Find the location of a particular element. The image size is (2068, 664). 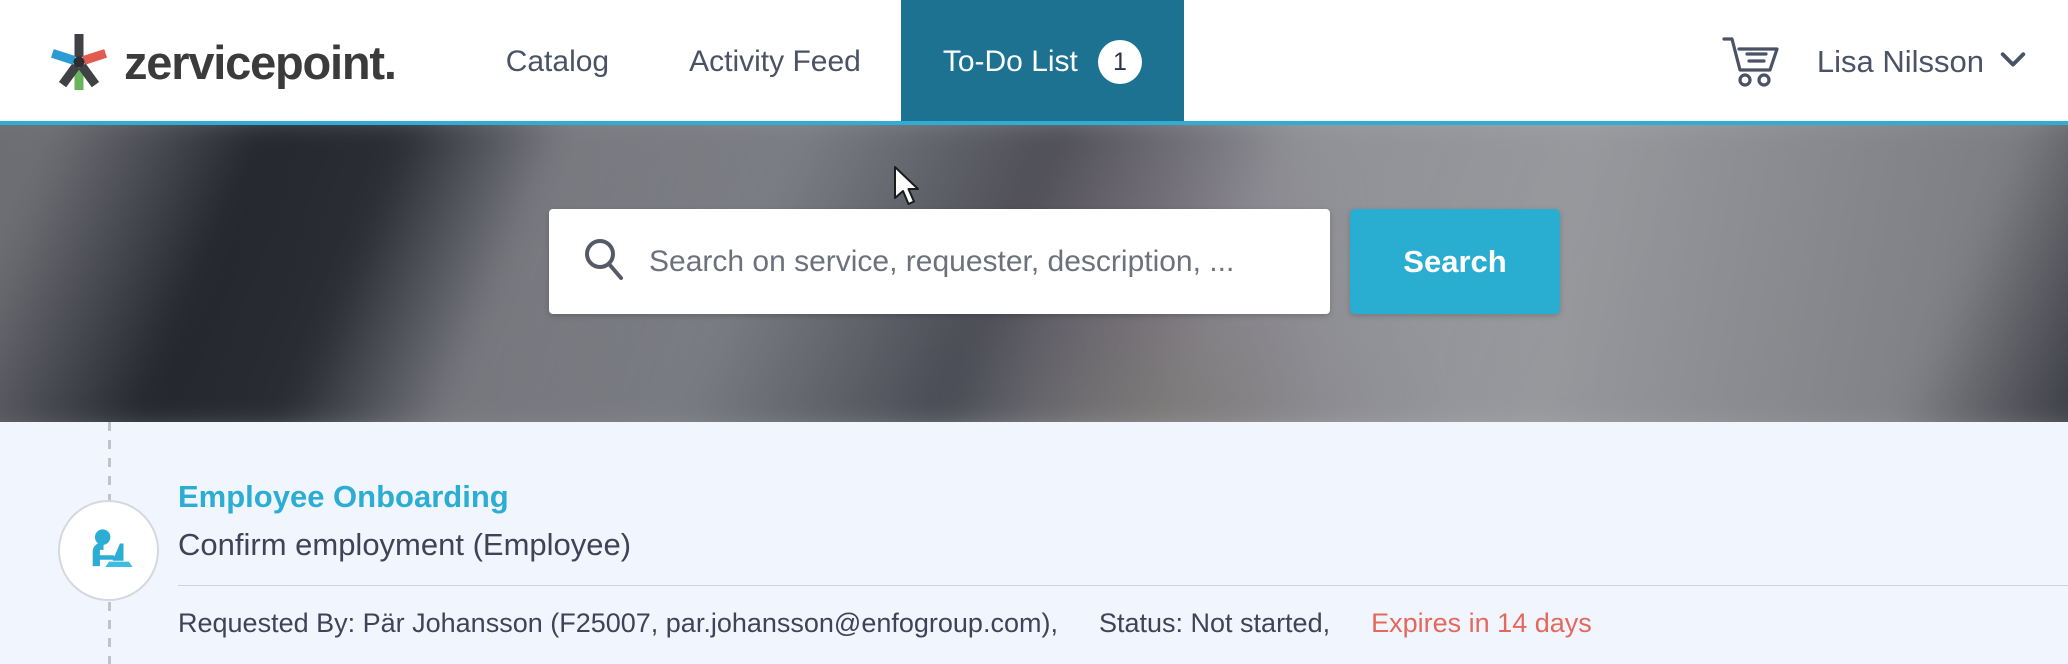

nav-tab-activity-feed-label: Activity Feed is located at coordinates (775, 61).